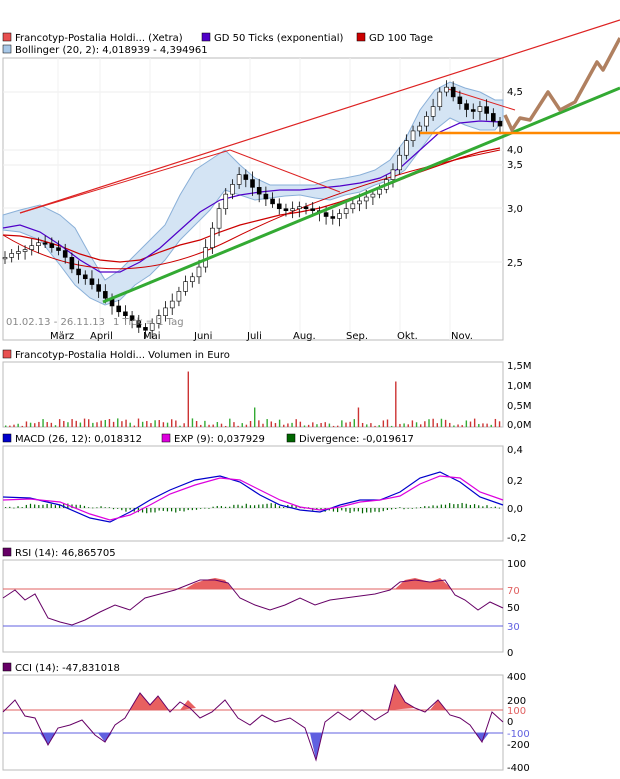 This screenshot has height=779, width=620. What do you see at coordinates (7, 37) in the screenshot?
I see `legend-swatch-price` at bounding box center [7, 37].